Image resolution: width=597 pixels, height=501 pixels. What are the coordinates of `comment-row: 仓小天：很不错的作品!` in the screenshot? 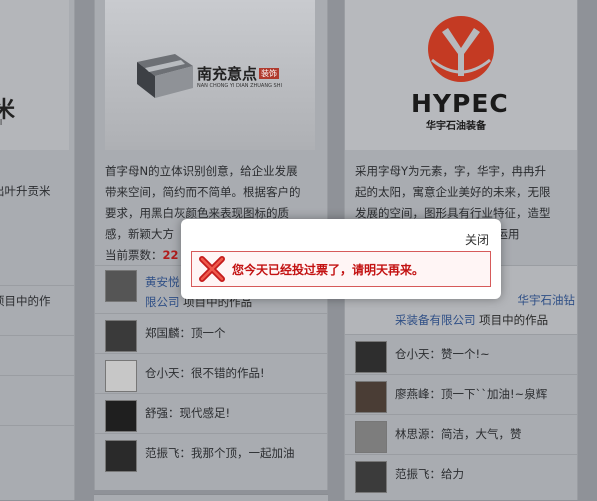 It's located at (211, 373).